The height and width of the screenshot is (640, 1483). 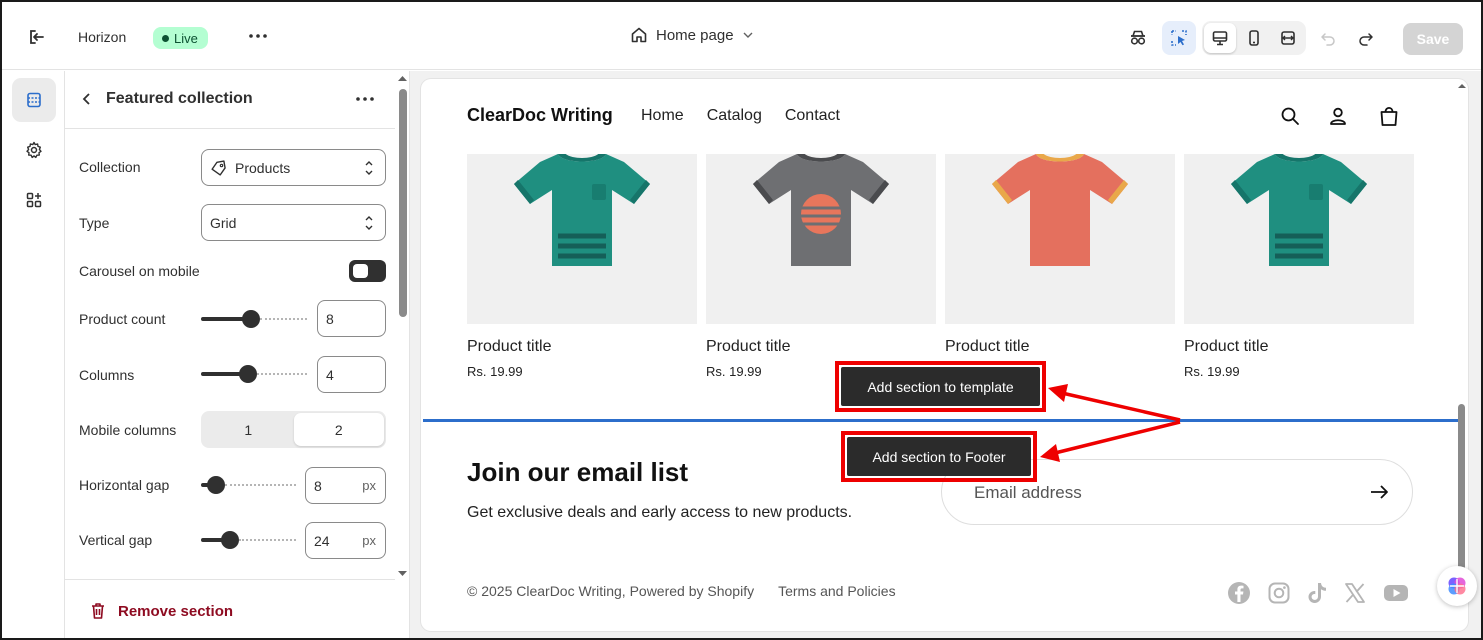 What do you see at coordinates (1138, 38) in the screenshot?
I see `spy-mode-icon` at bounding box center [1138, 38].